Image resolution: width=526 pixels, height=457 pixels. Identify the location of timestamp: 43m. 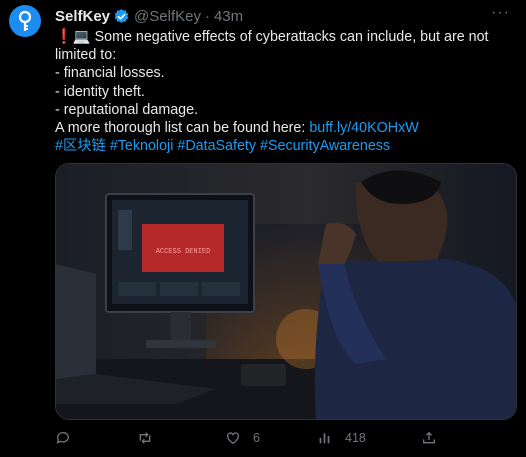
(228, 16).